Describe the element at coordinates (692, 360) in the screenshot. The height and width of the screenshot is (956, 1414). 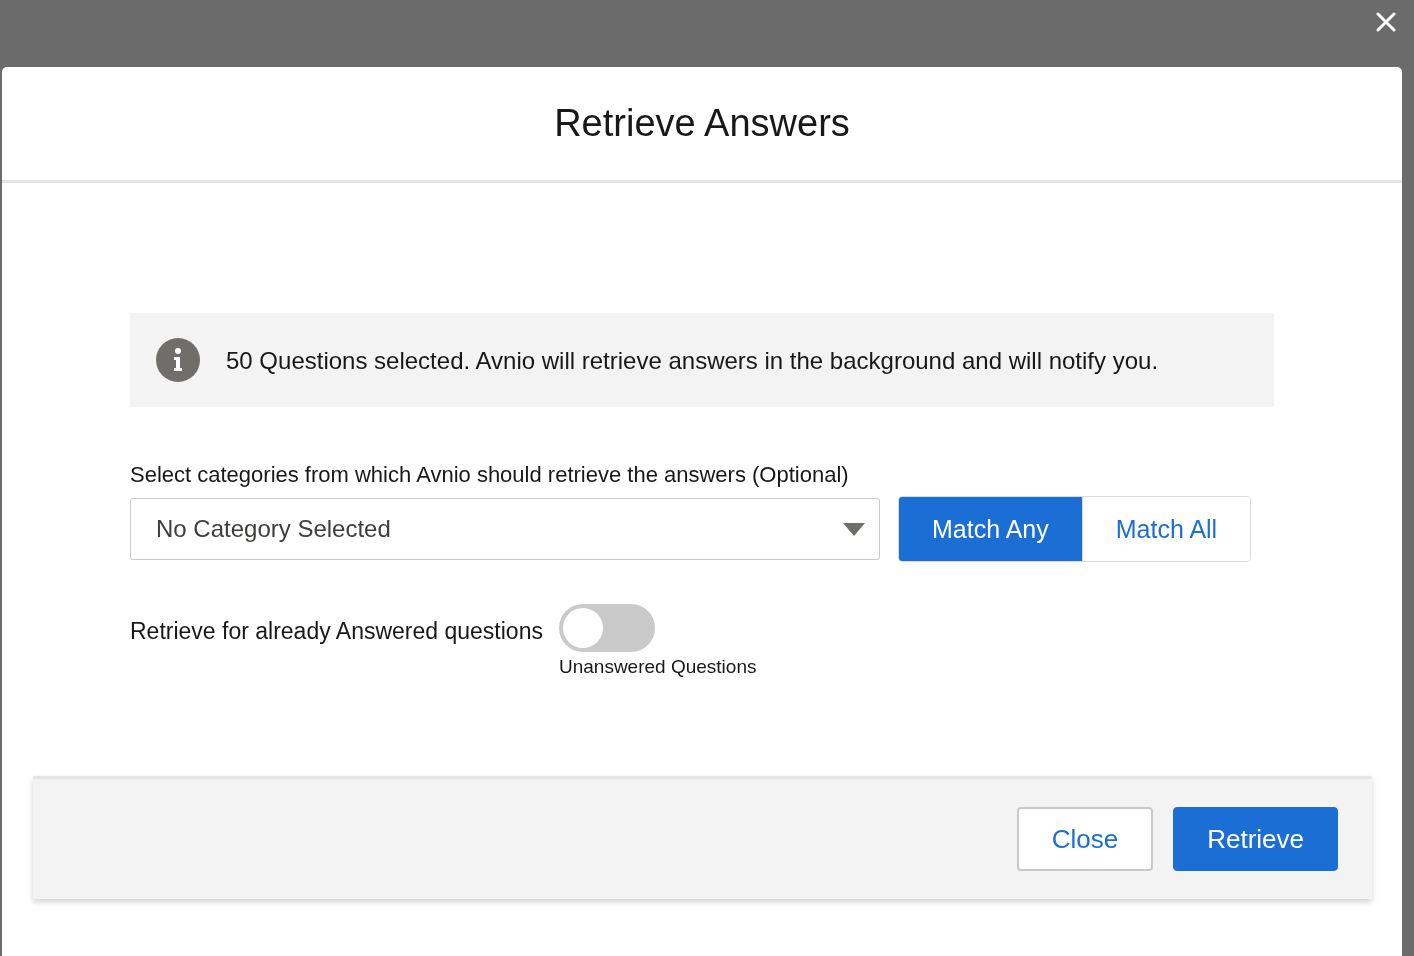
I see `info-message: 50 Questions selected. Avnio will retrieve answers in the background and will notify you.` at that location.